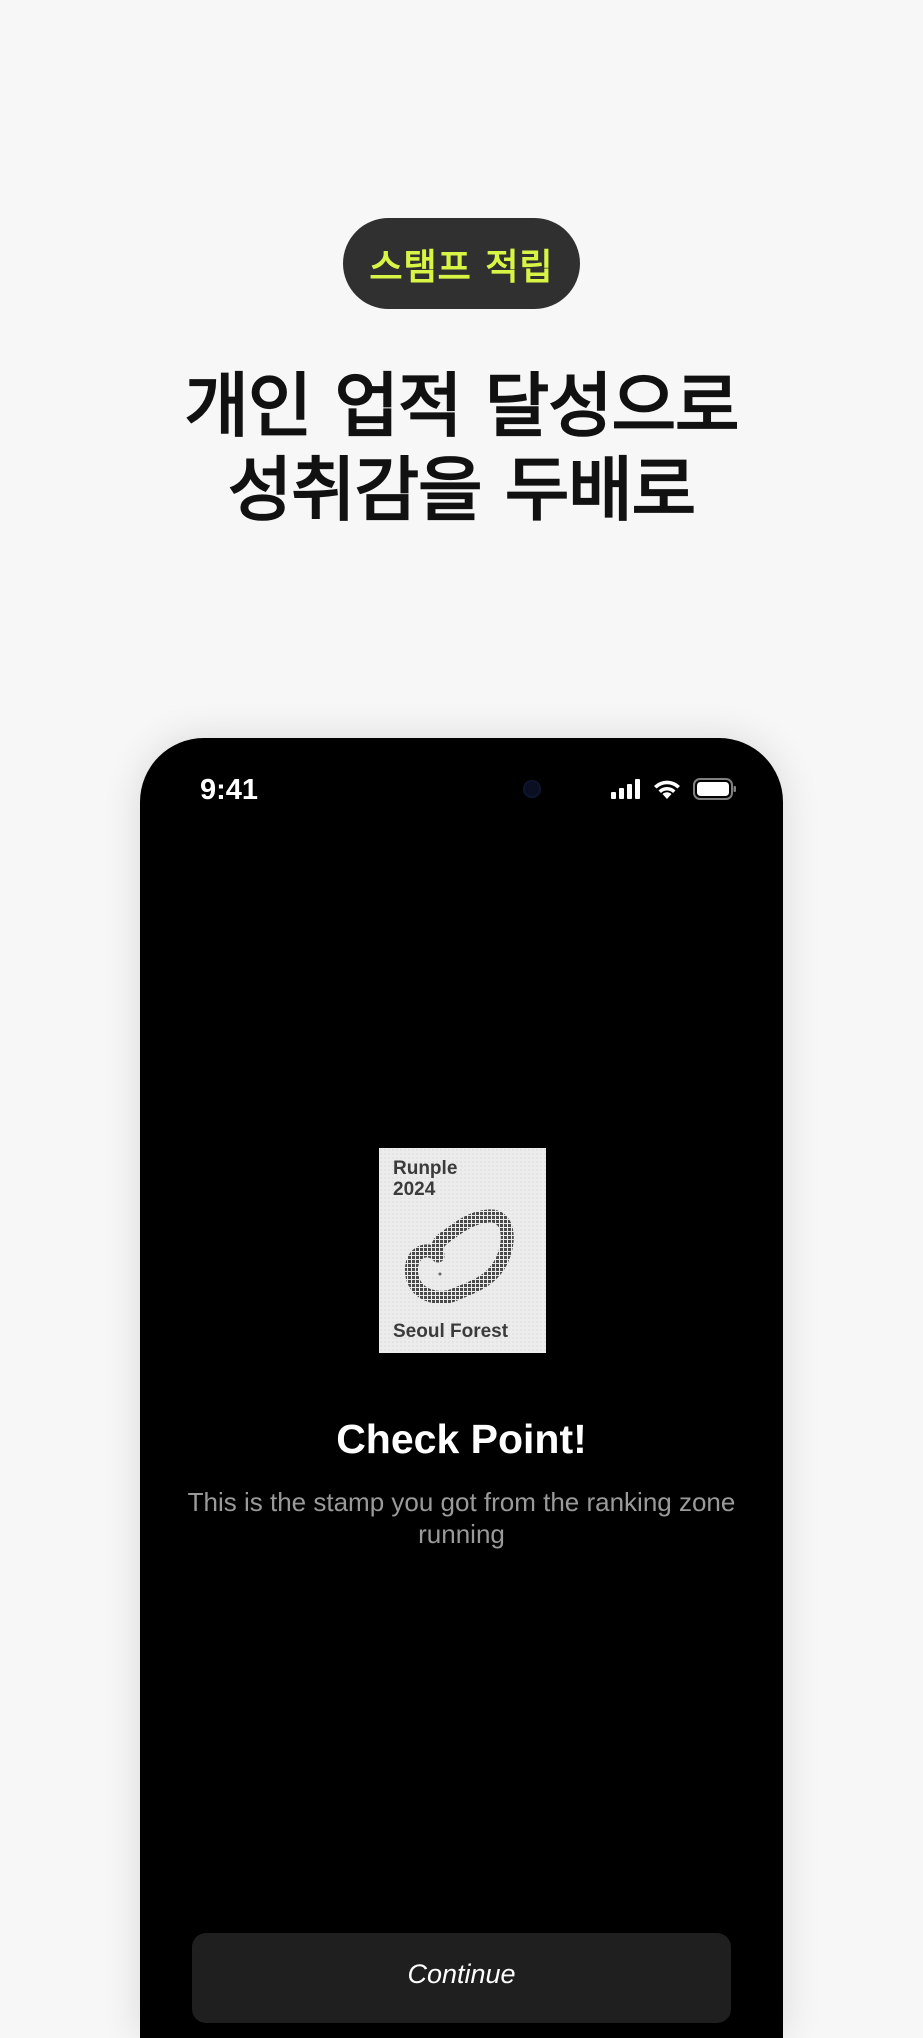  What do you see at coordinates (229, 790) in the screenshot?
I see `status-time: 9:41` at bounding box center [229, 790].